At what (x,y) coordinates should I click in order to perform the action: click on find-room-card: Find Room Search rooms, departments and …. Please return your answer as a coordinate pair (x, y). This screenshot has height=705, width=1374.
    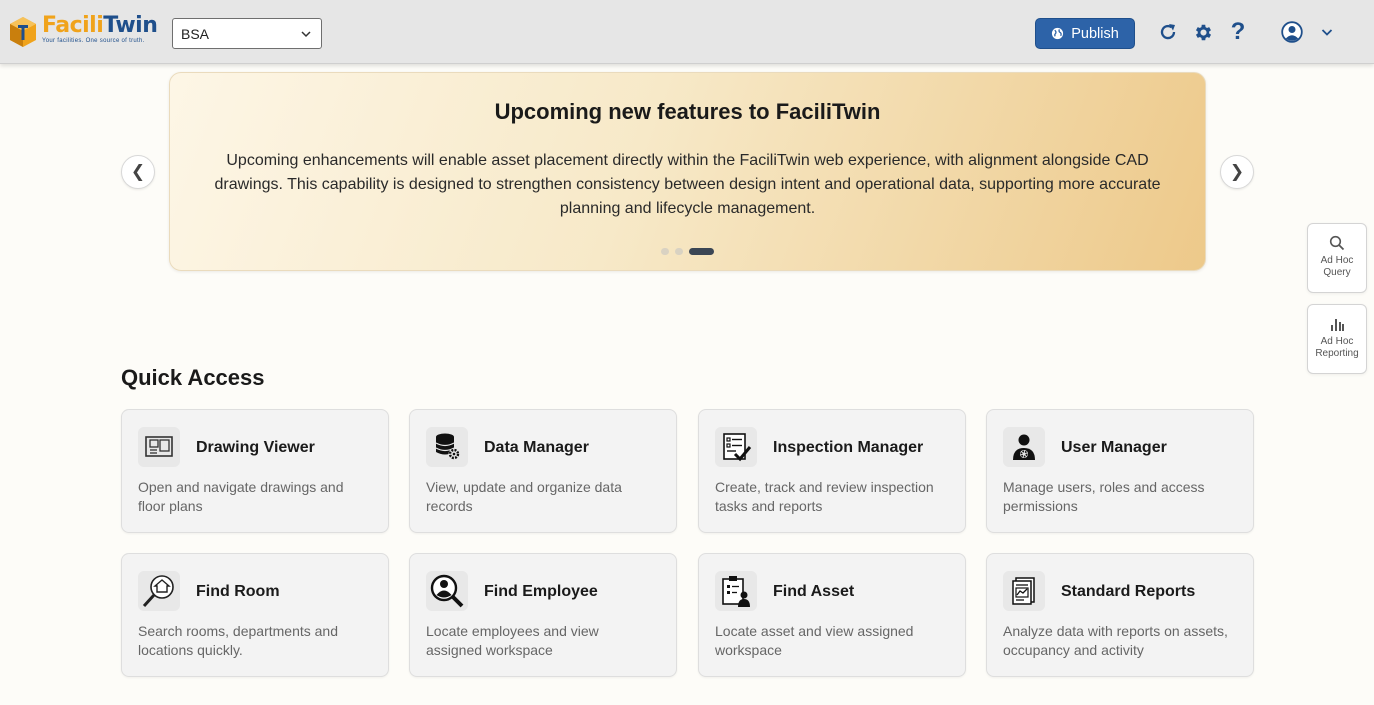
    Looking at the image, I should click on (255, 615).